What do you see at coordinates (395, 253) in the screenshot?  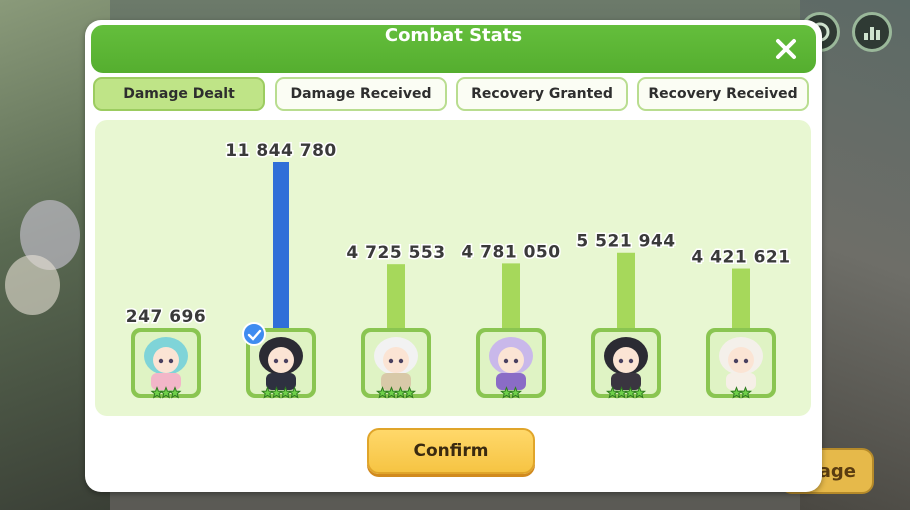 I see `bar-value-label: 4 725 553` at bounding box center [395, 253].